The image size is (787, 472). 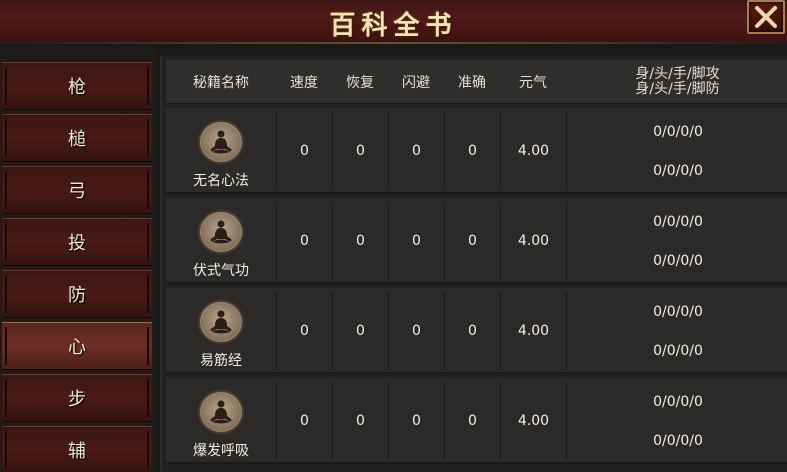 I want to click on skill-name: 无名心法, so click(x=221, y=181).